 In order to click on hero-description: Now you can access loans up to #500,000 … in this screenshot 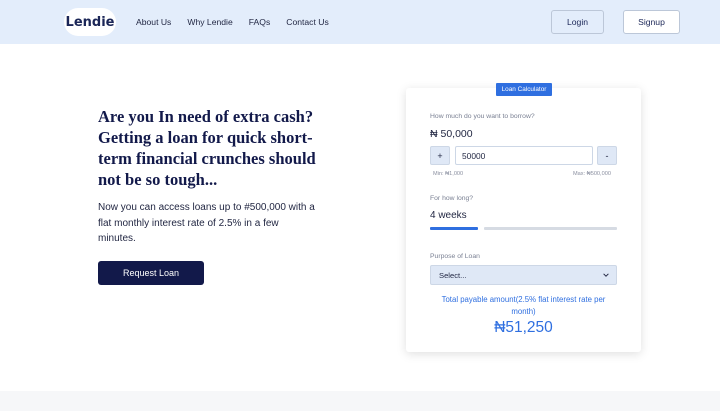, I will do `click(206, 223)`.